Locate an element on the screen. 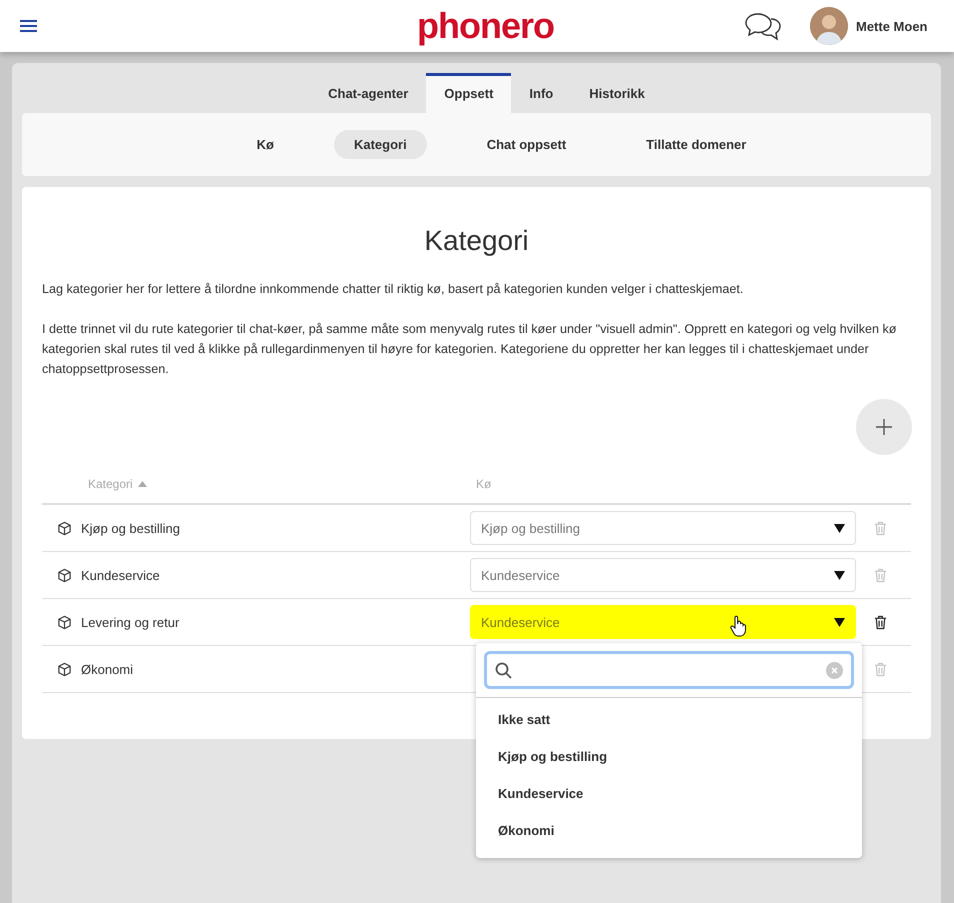  search-icon is located at coordinates (503, 670).